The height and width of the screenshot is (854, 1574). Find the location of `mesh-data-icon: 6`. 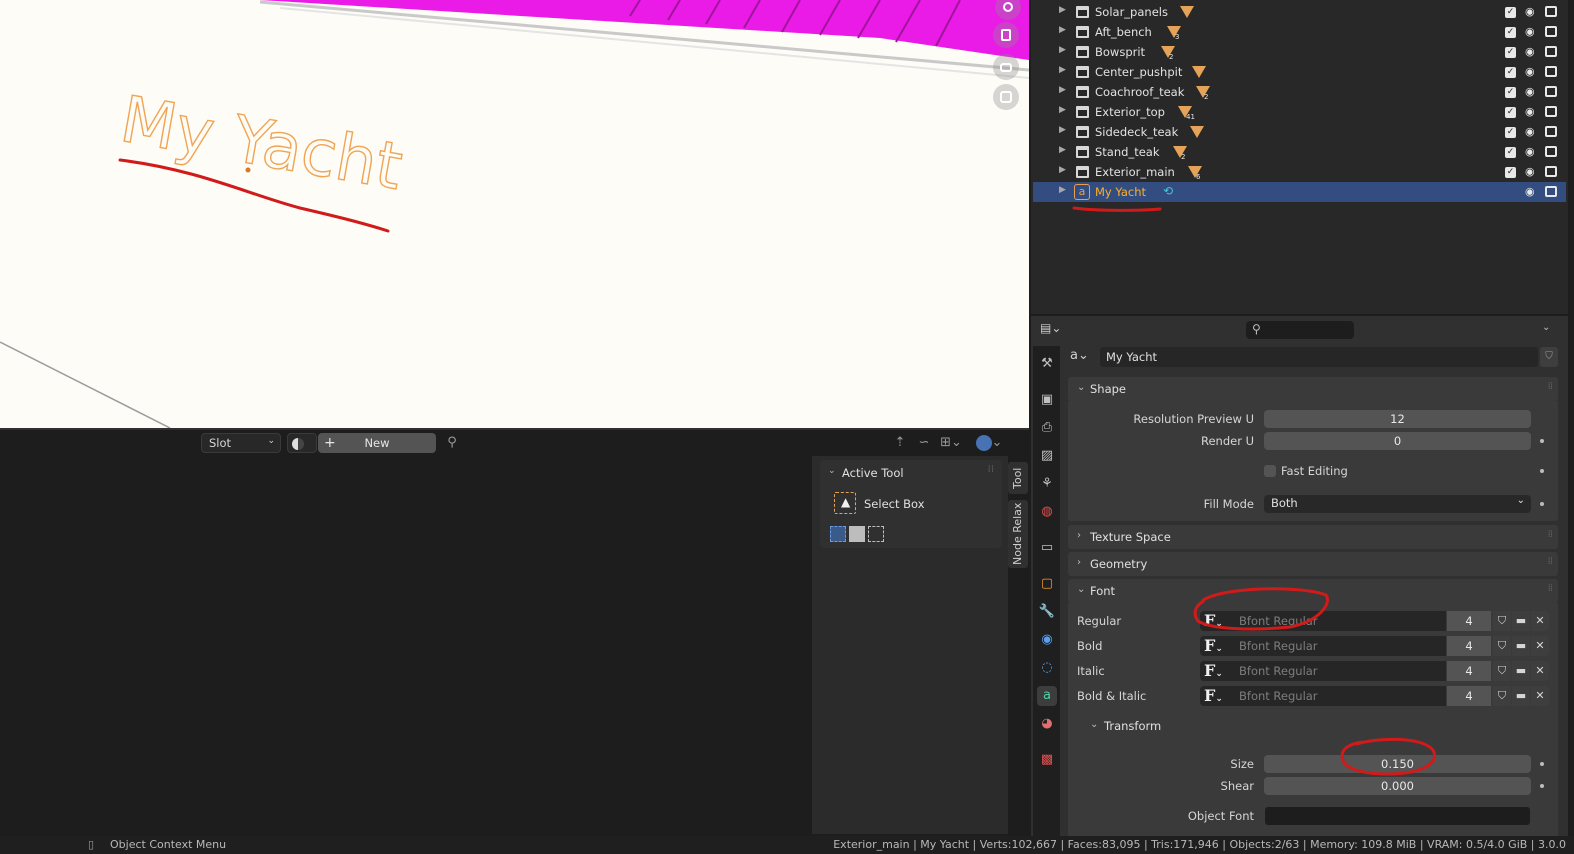

mesh-data-icon: 6 is located at coordinates (1195, 173).